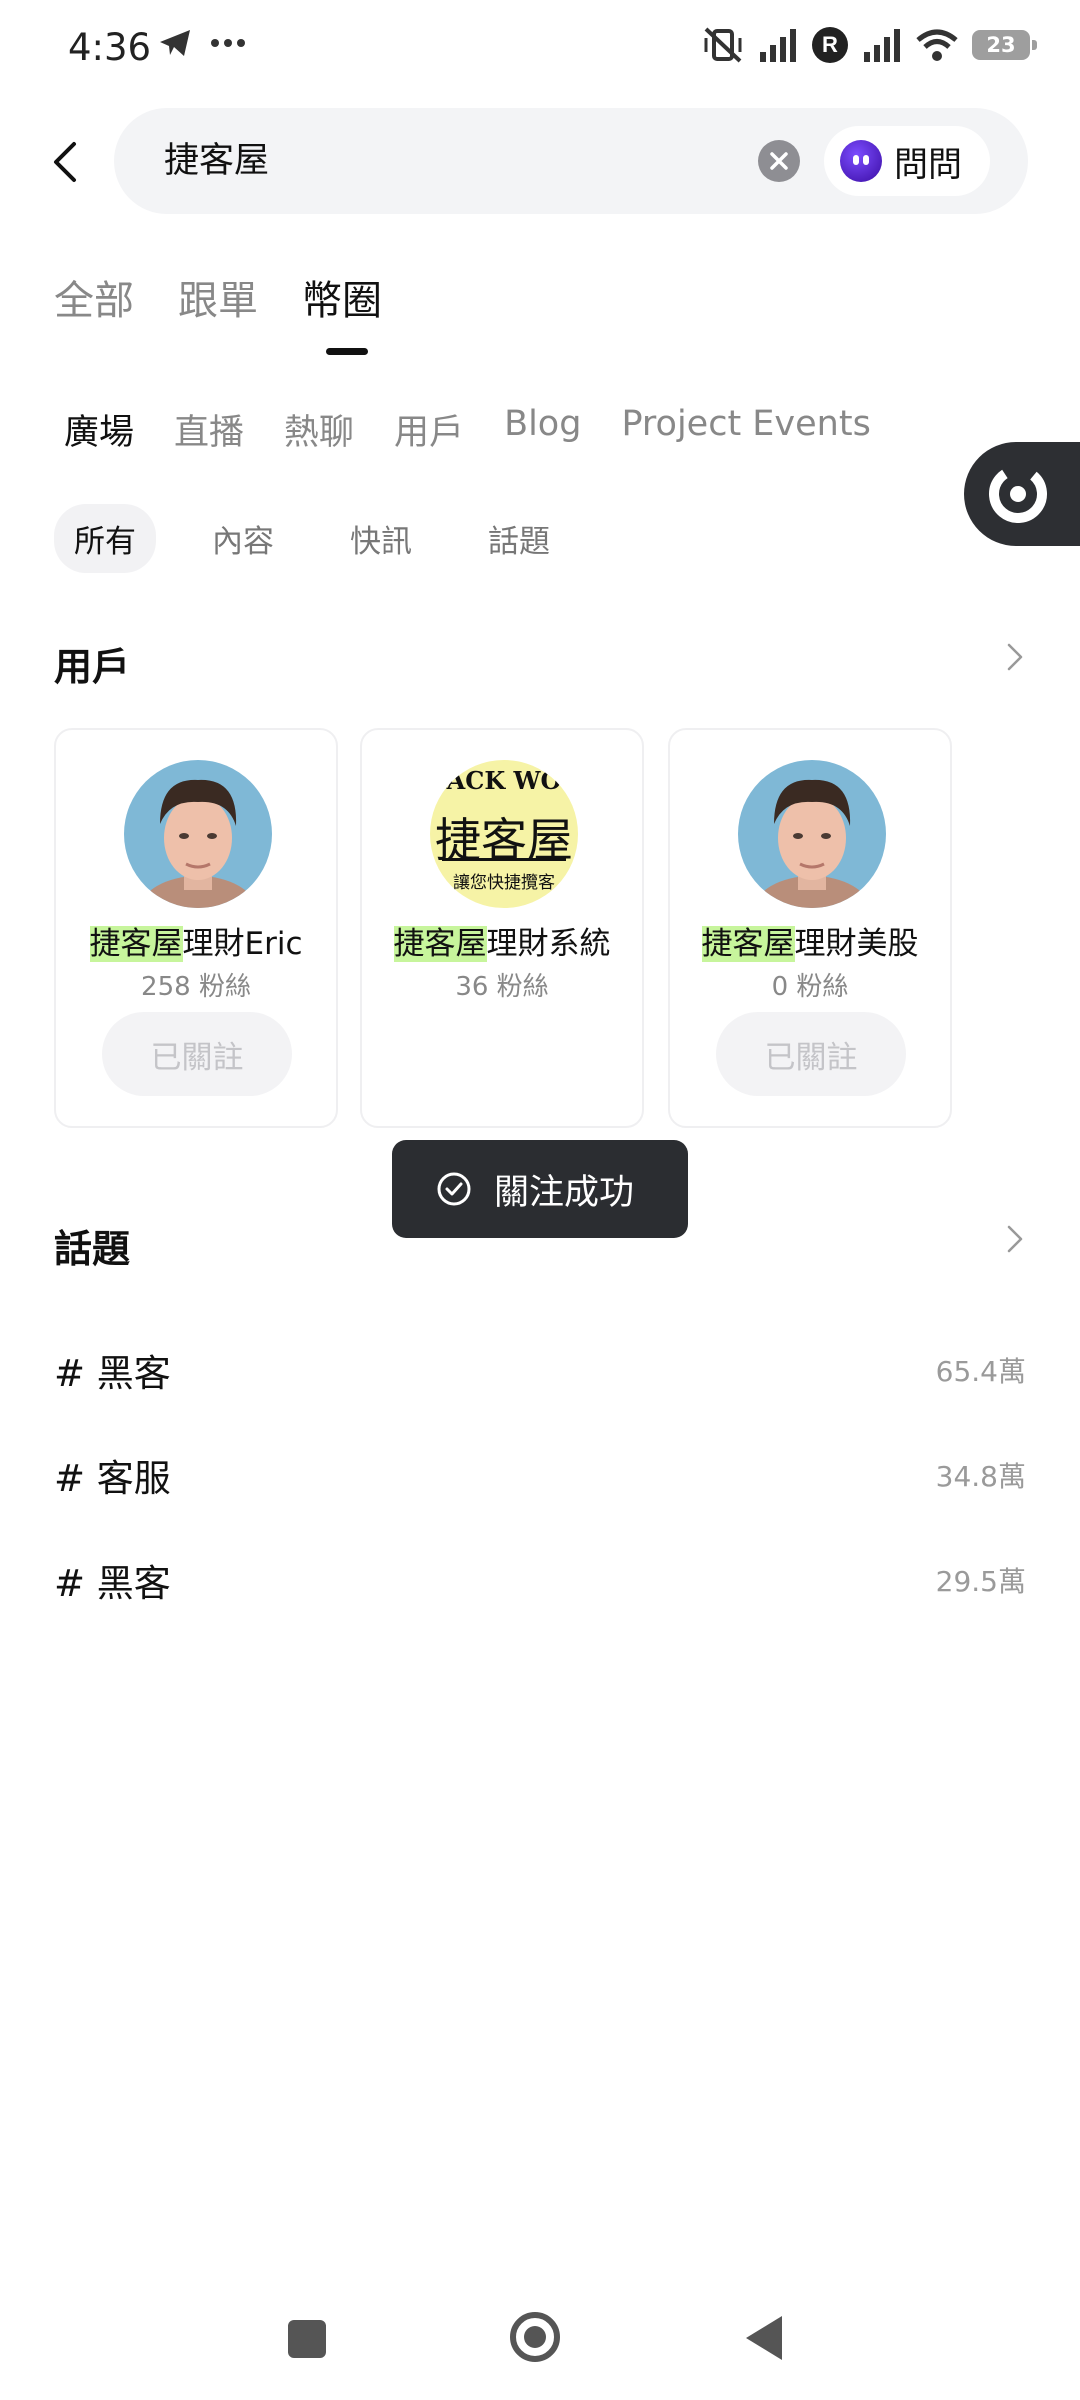 The image size is (1080, 2400). I want to click on topics-section-title: 話題, so click(92, 1249).